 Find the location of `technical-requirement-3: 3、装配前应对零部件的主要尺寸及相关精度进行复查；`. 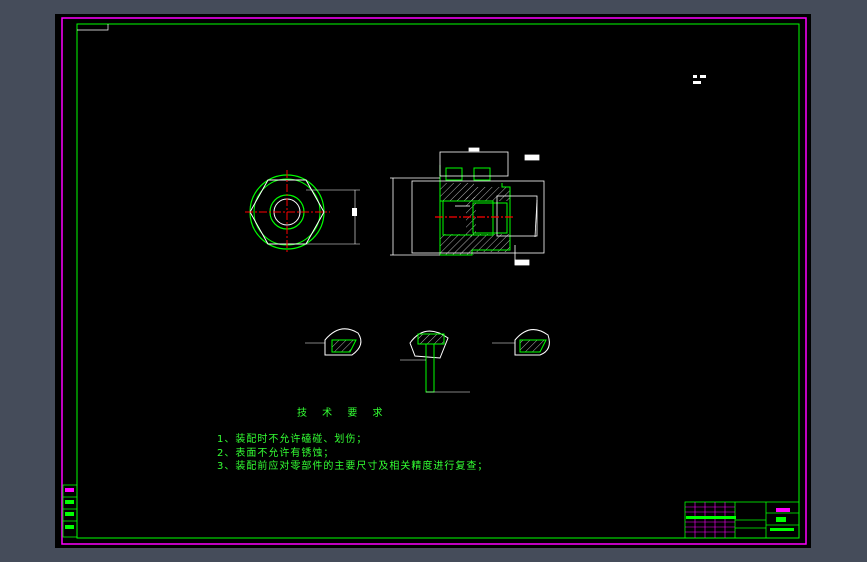

technical-requirement-3: 3、装配前应对零部件的主要尺寸及相关精度进行复查； is located at coordinates (353, 466).